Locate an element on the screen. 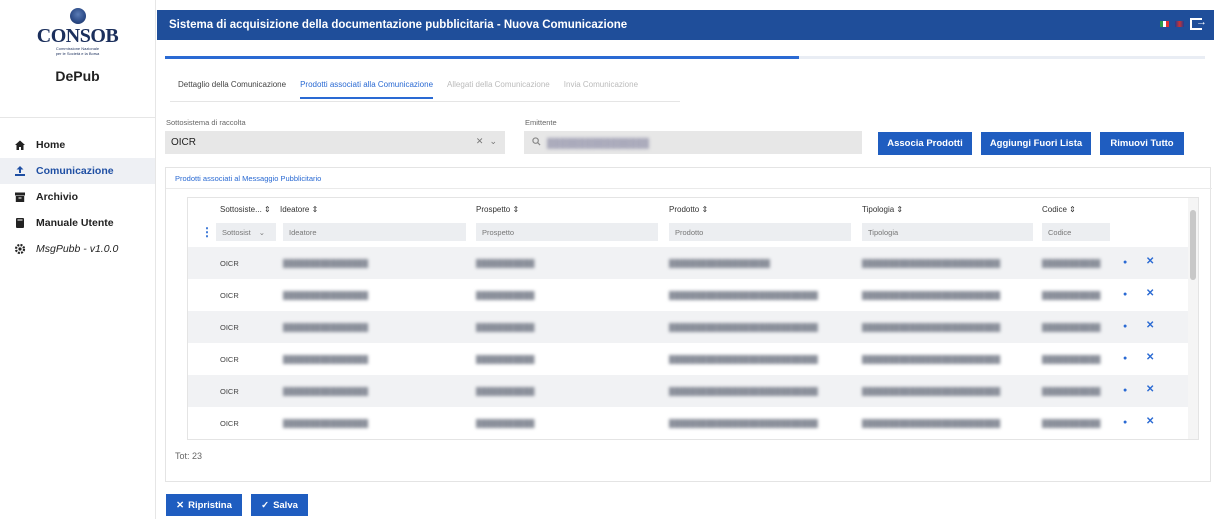 The image size is (1214, 519). col-prodotto: Prodotto ⇕ is located at coordinates (688, 209).